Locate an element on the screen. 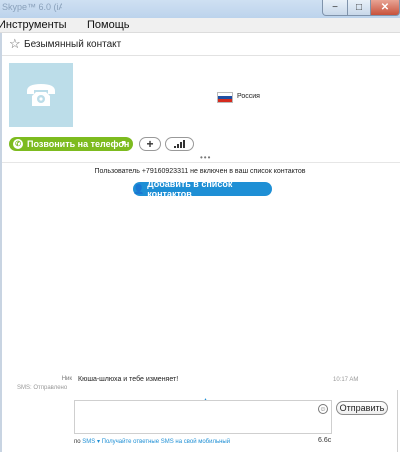 The width and height of the screenshot is (400, 452). telephone-icon is located at coordinates (41, 95).